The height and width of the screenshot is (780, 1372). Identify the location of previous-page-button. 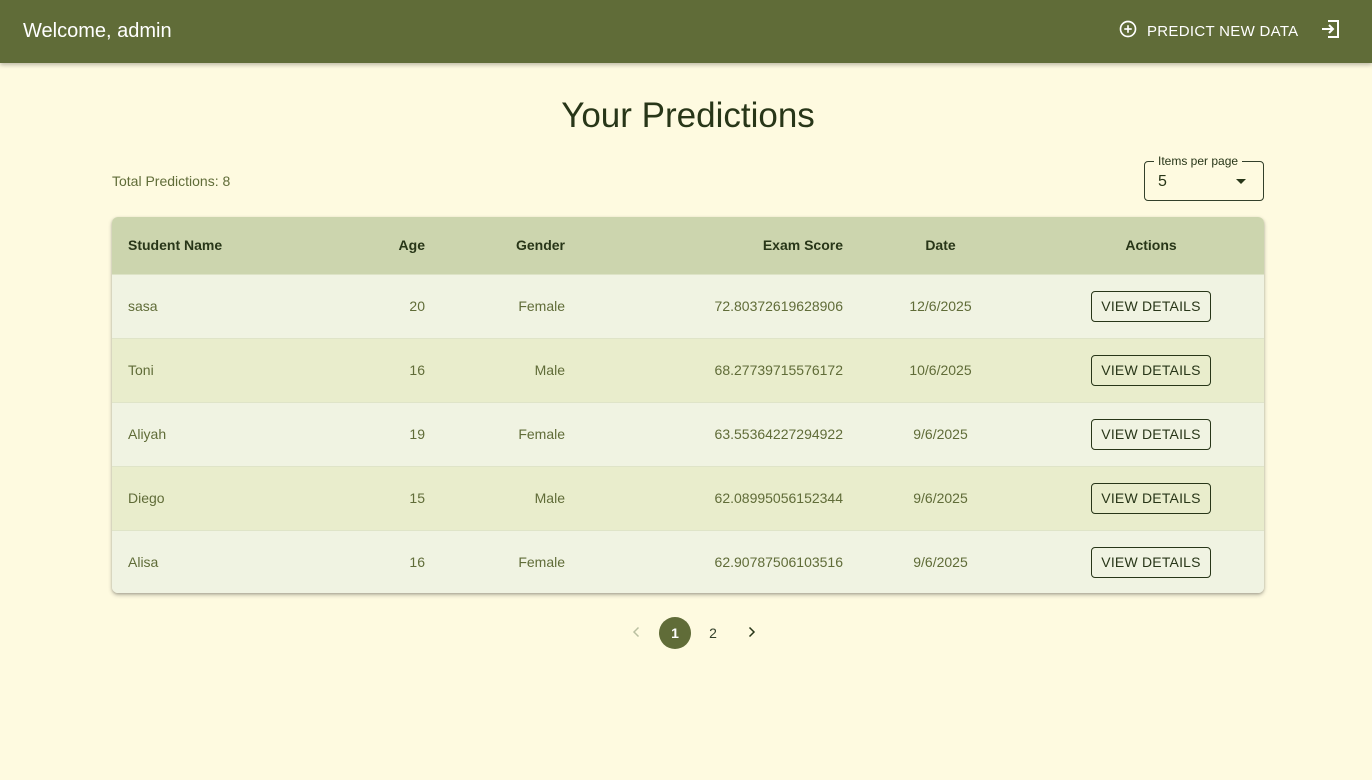
(637, 633).